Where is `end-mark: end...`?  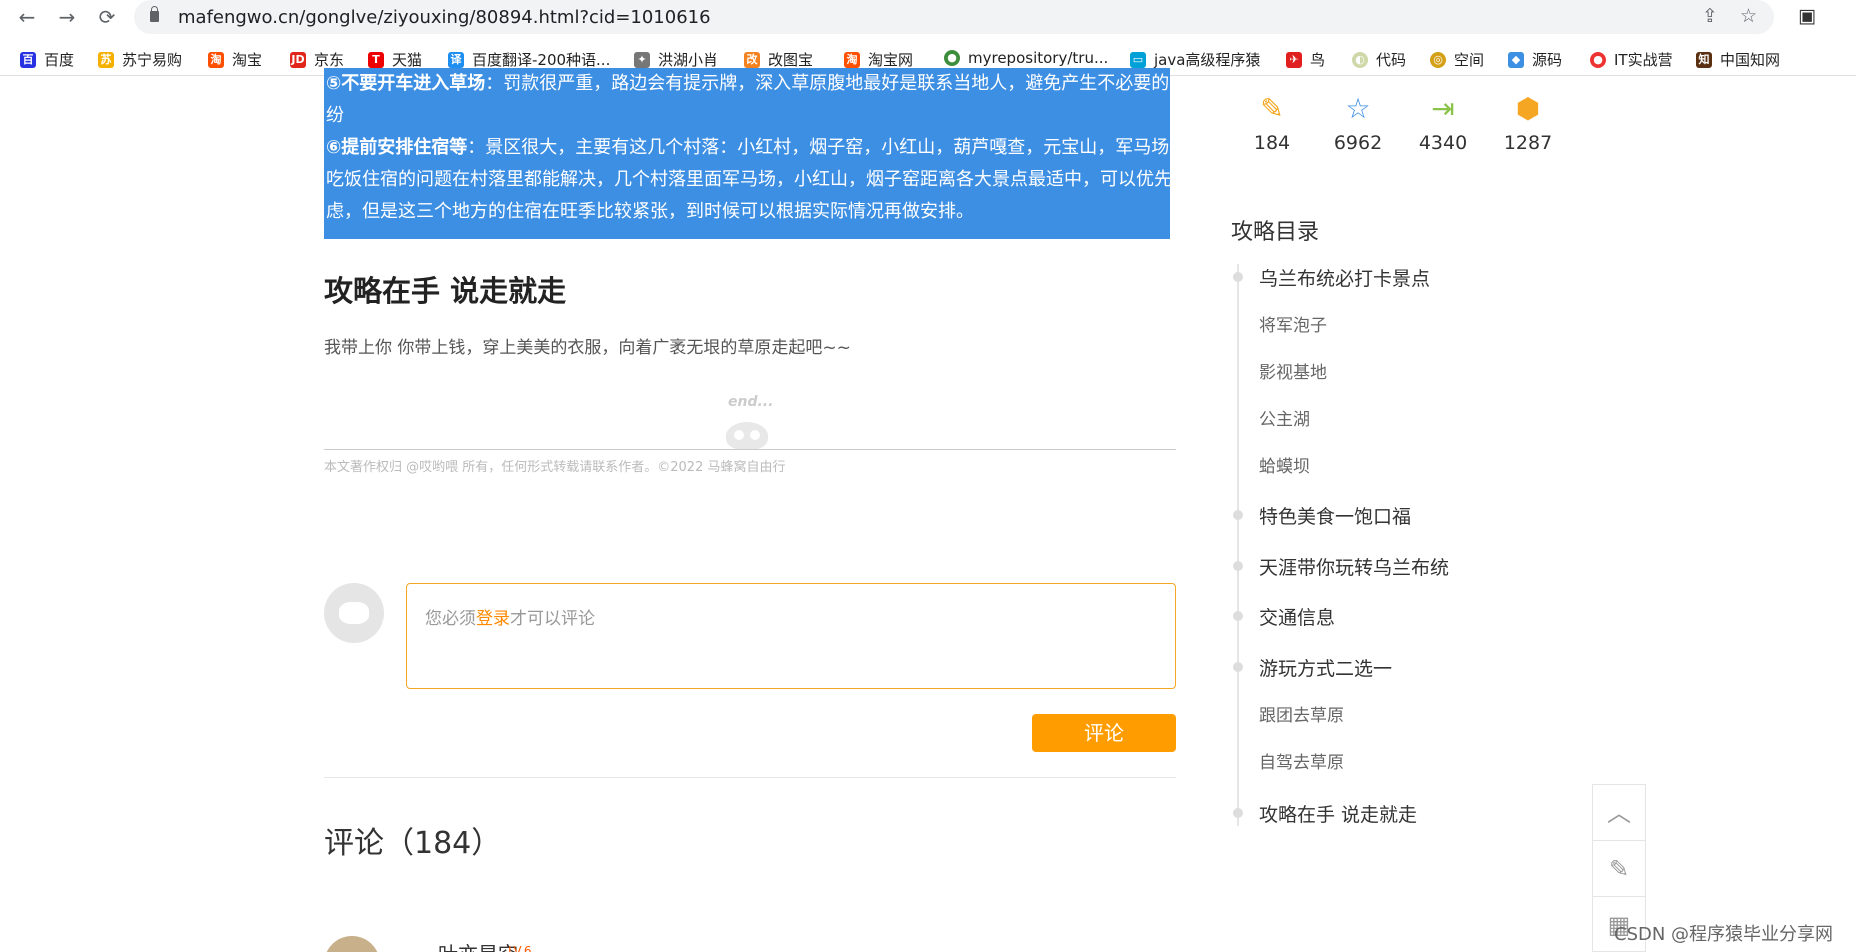
end-mark: end... is located at coordinates (751, 402).